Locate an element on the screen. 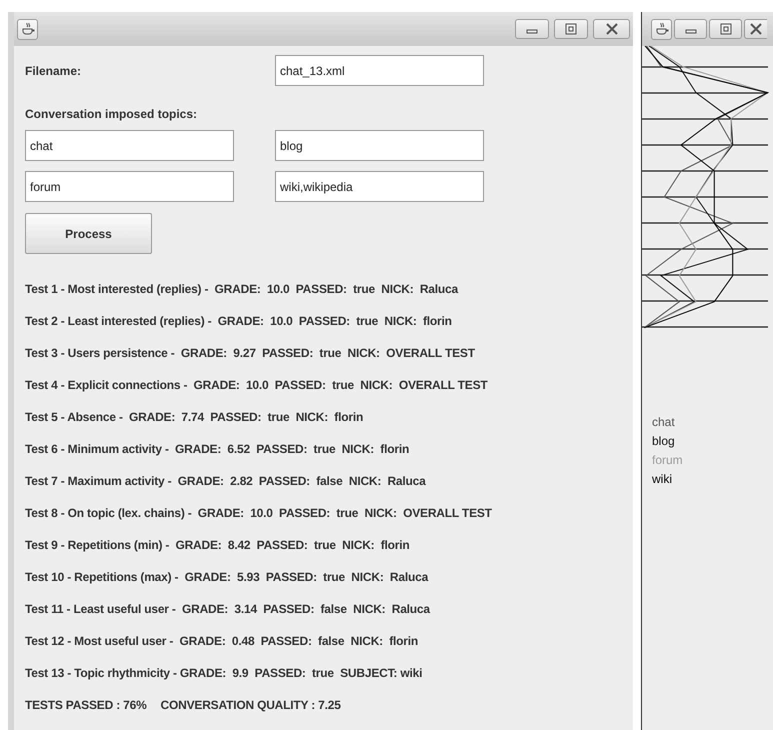  test-result: Test 9 - Repetitions (min) - GRADE: 8.42 PASSED: true NICK: florin is located at coordinates (218, 545).